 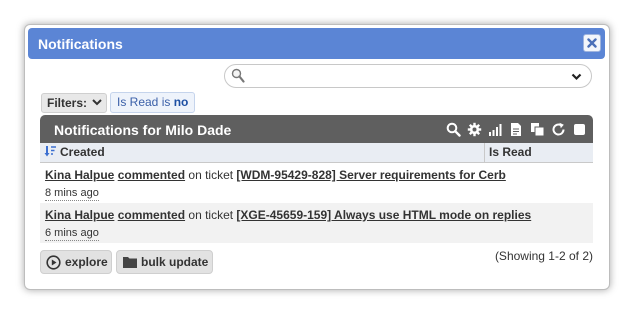 What do you see at coordinates (537, 129) in the screenshot?
I see `copy-icon` at bounding box center [537, 129].